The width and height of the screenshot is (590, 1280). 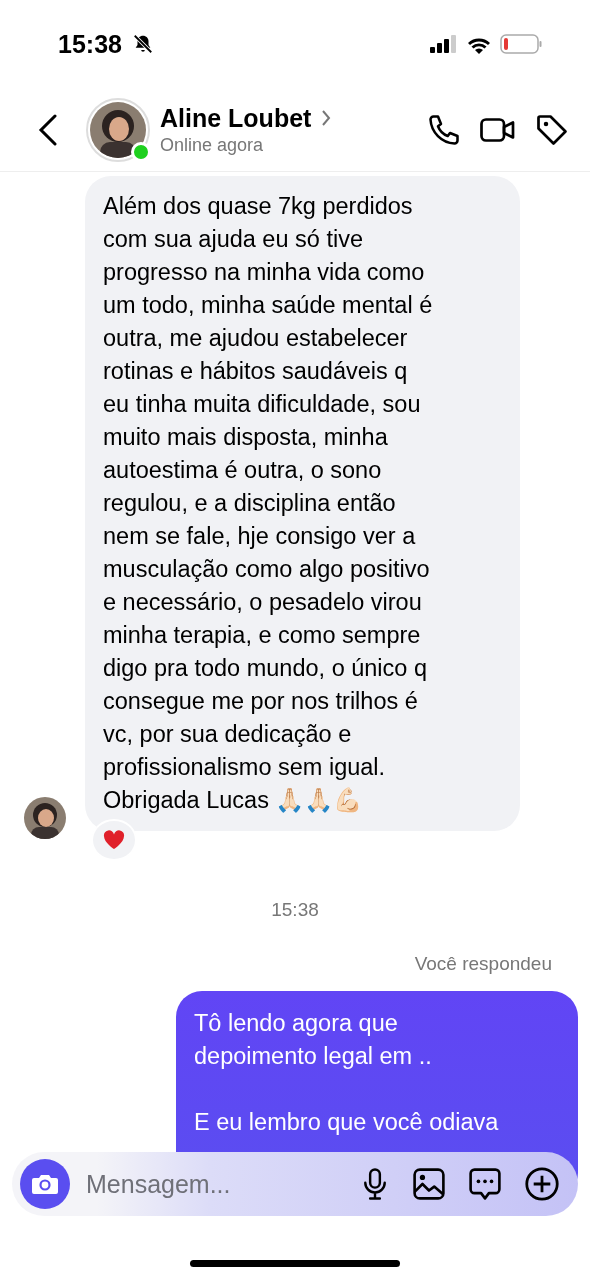 I want to click on contact-status: Online agora, so click(x=212, y=145).